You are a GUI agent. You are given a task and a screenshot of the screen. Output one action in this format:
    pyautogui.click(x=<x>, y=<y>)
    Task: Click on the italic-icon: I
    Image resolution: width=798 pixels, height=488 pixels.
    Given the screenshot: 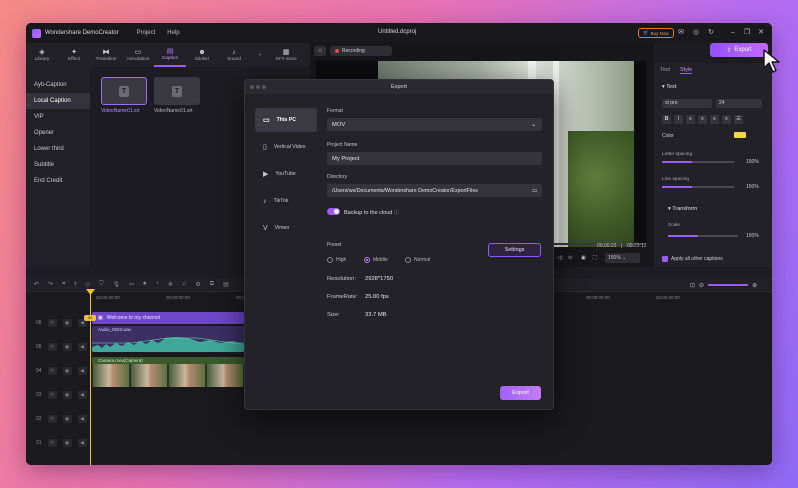 What is the action you would take?
    pyautogui.click(x=678, y=119)
    